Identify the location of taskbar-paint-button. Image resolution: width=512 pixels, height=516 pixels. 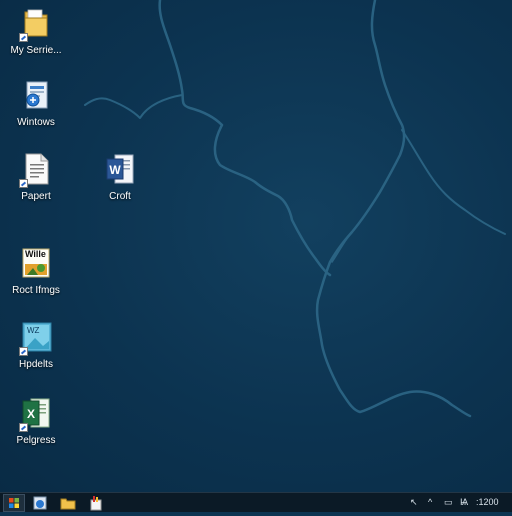
(96, 503).